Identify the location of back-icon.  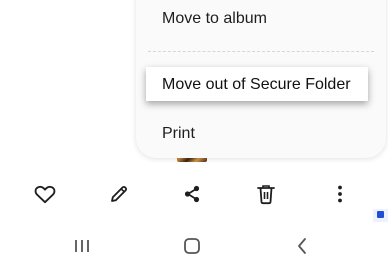
(302, 246).